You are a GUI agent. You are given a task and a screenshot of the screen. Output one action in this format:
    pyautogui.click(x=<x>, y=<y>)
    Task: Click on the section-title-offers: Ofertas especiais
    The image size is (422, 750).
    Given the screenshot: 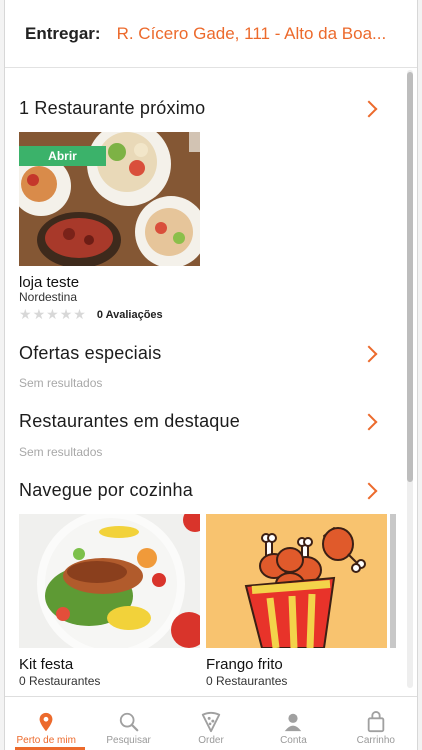 What is the action you would take?
    pyautogui.click(x=90, y=353)
    